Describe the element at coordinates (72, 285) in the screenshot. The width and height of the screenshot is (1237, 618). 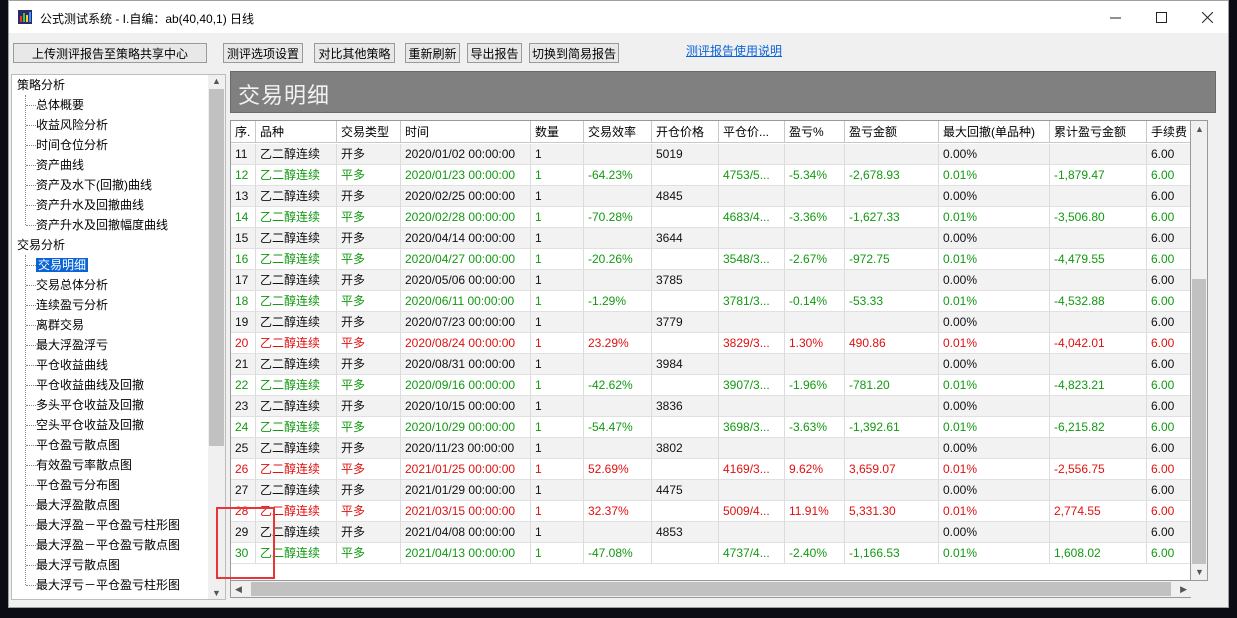
I see `tree-item: 交易总体分析` at that location.